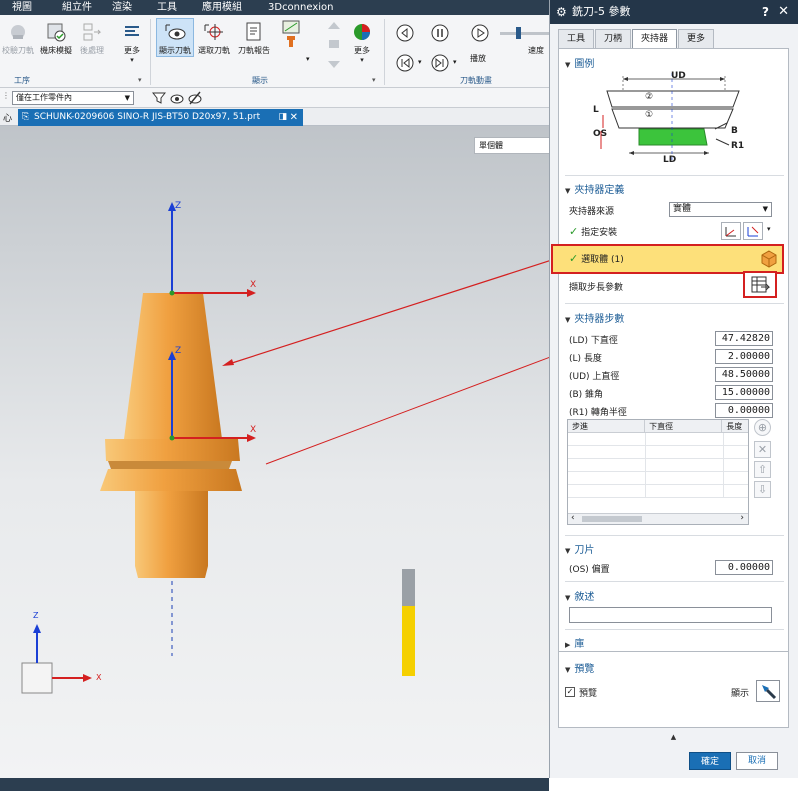 The width and height of the screenshot is (798, 791). I want to click on speed-slider-track, so click(524, 33).